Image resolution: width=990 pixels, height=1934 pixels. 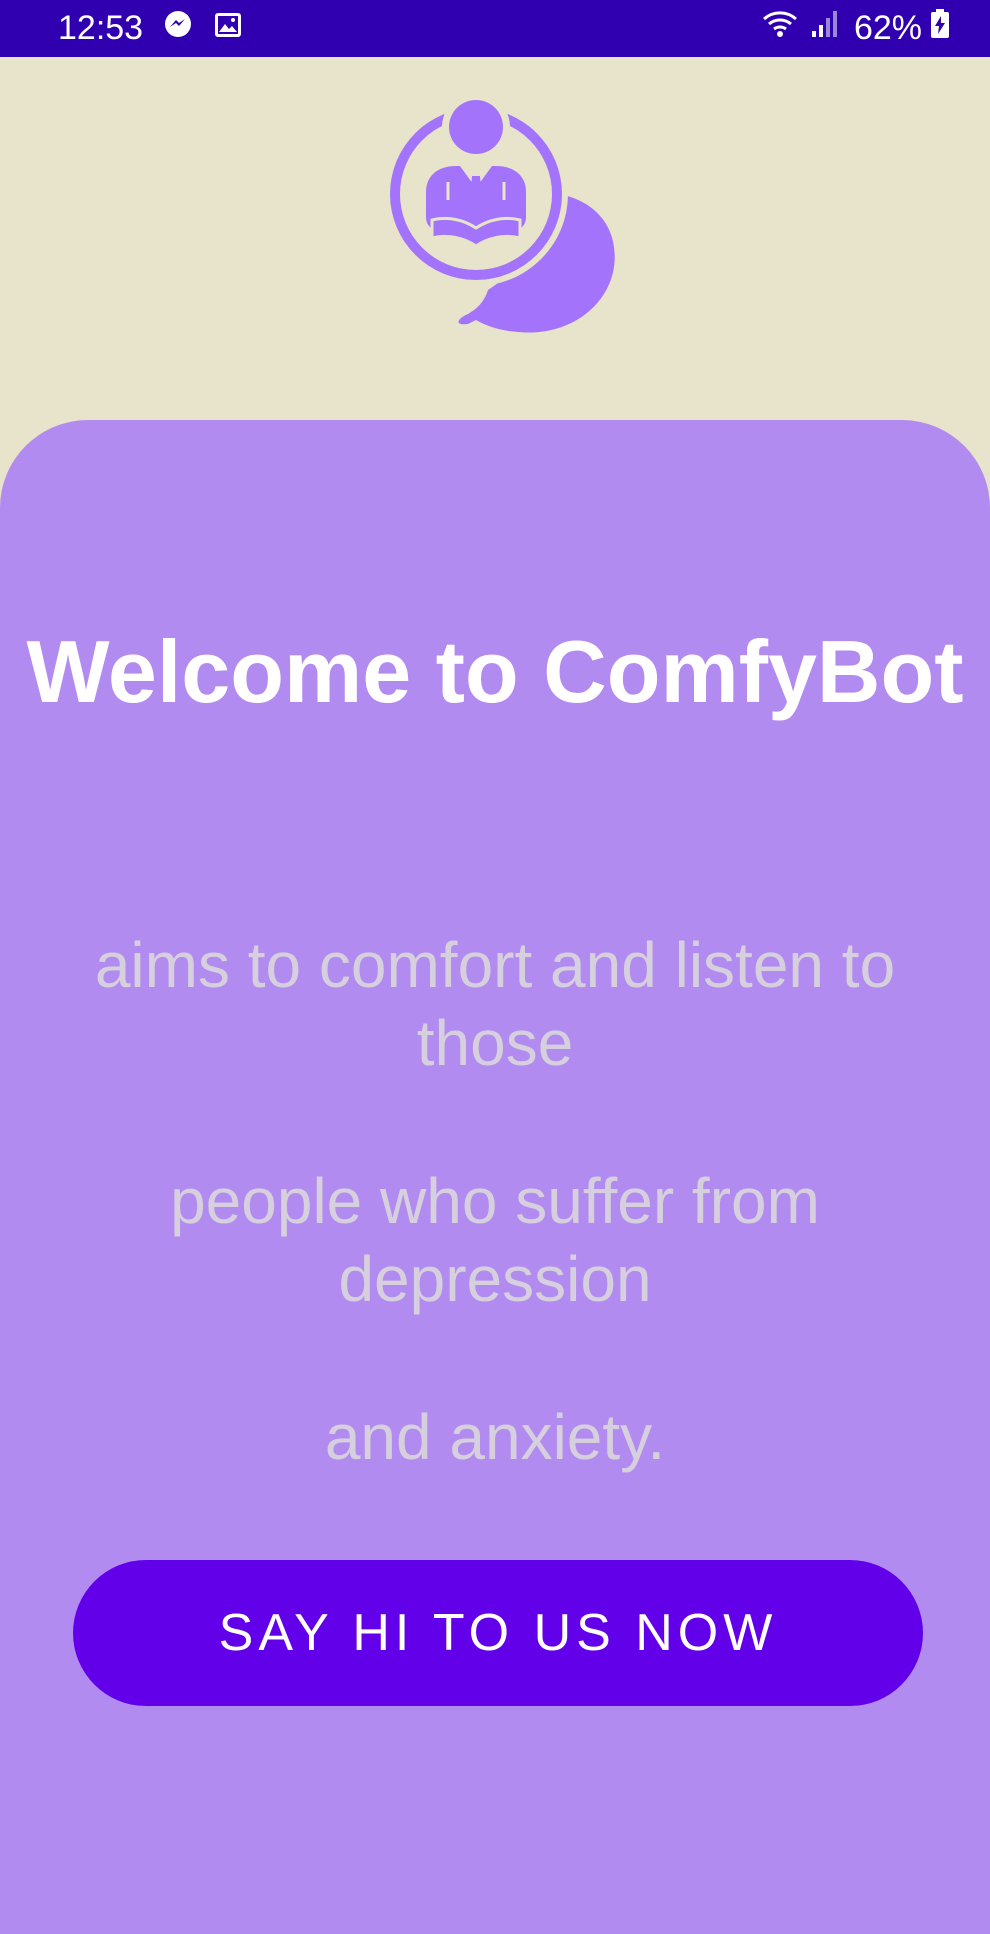 I want to click on status-time: 12:53, so click(x=101, y=28).